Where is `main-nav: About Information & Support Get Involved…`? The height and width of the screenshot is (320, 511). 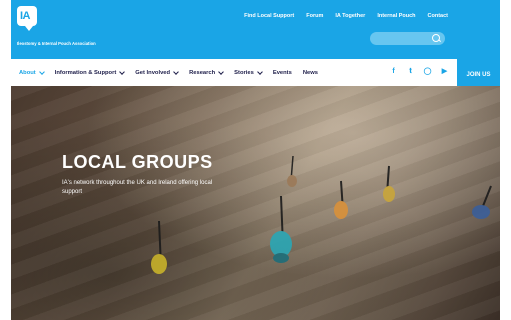
main-nav: About Information & Support Get Involved… is located at coordinates (255, 73).